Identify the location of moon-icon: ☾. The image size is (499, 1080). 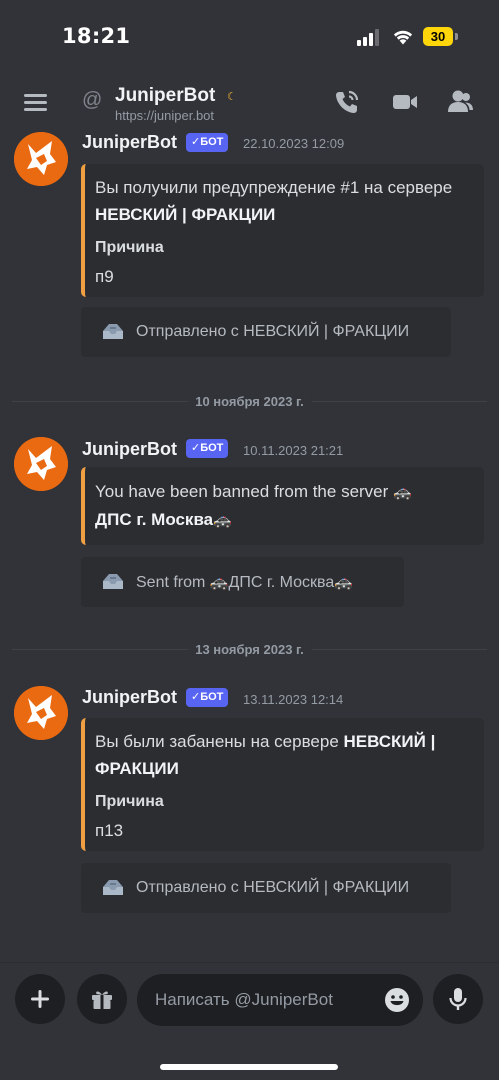
(232, 97).